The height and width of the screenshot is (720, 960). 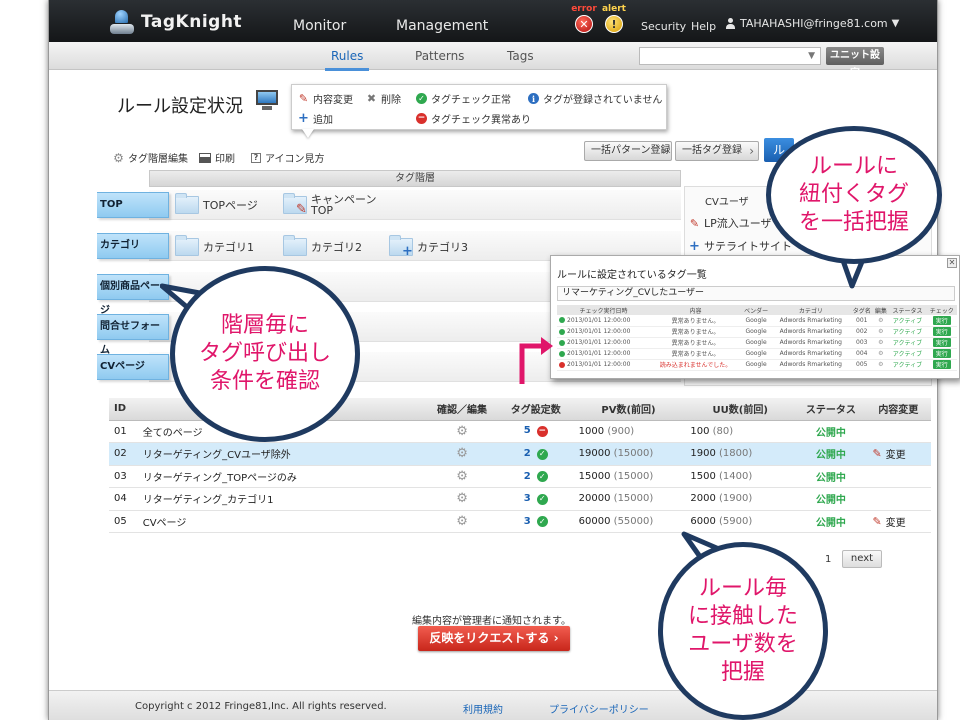 I want to click on check-cell: 実行, so click(x=941, y=354).